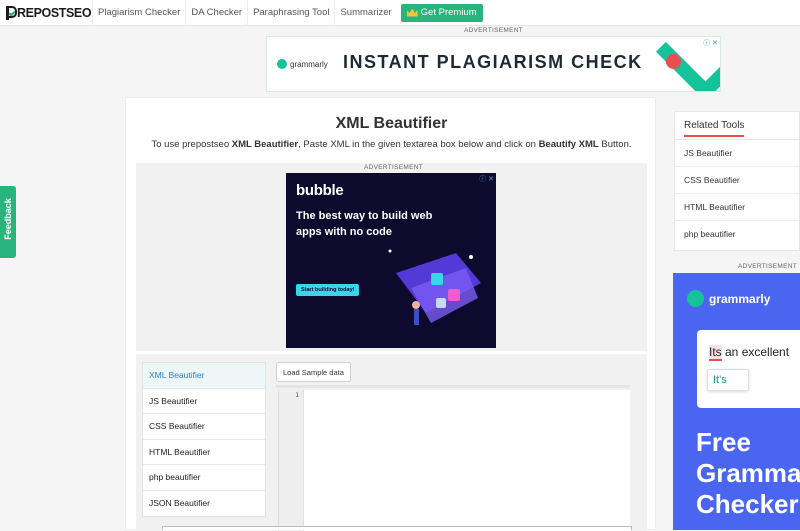 Image resolution: width=800 pixels, height=531 pixels. What do you see at coordinates (291, 460) in the screenshot?
I see `line-number-gutter: 1` at bounding box center [291, 460].